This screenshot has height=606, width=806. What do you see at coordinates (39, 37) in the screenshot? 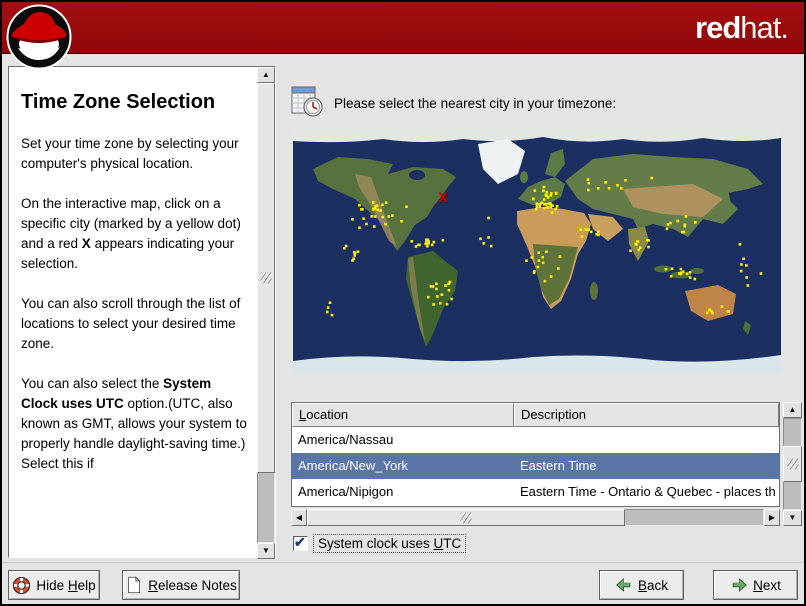
I see `redhat-shadowman-logo-icon` at bounding box center [39, 37].